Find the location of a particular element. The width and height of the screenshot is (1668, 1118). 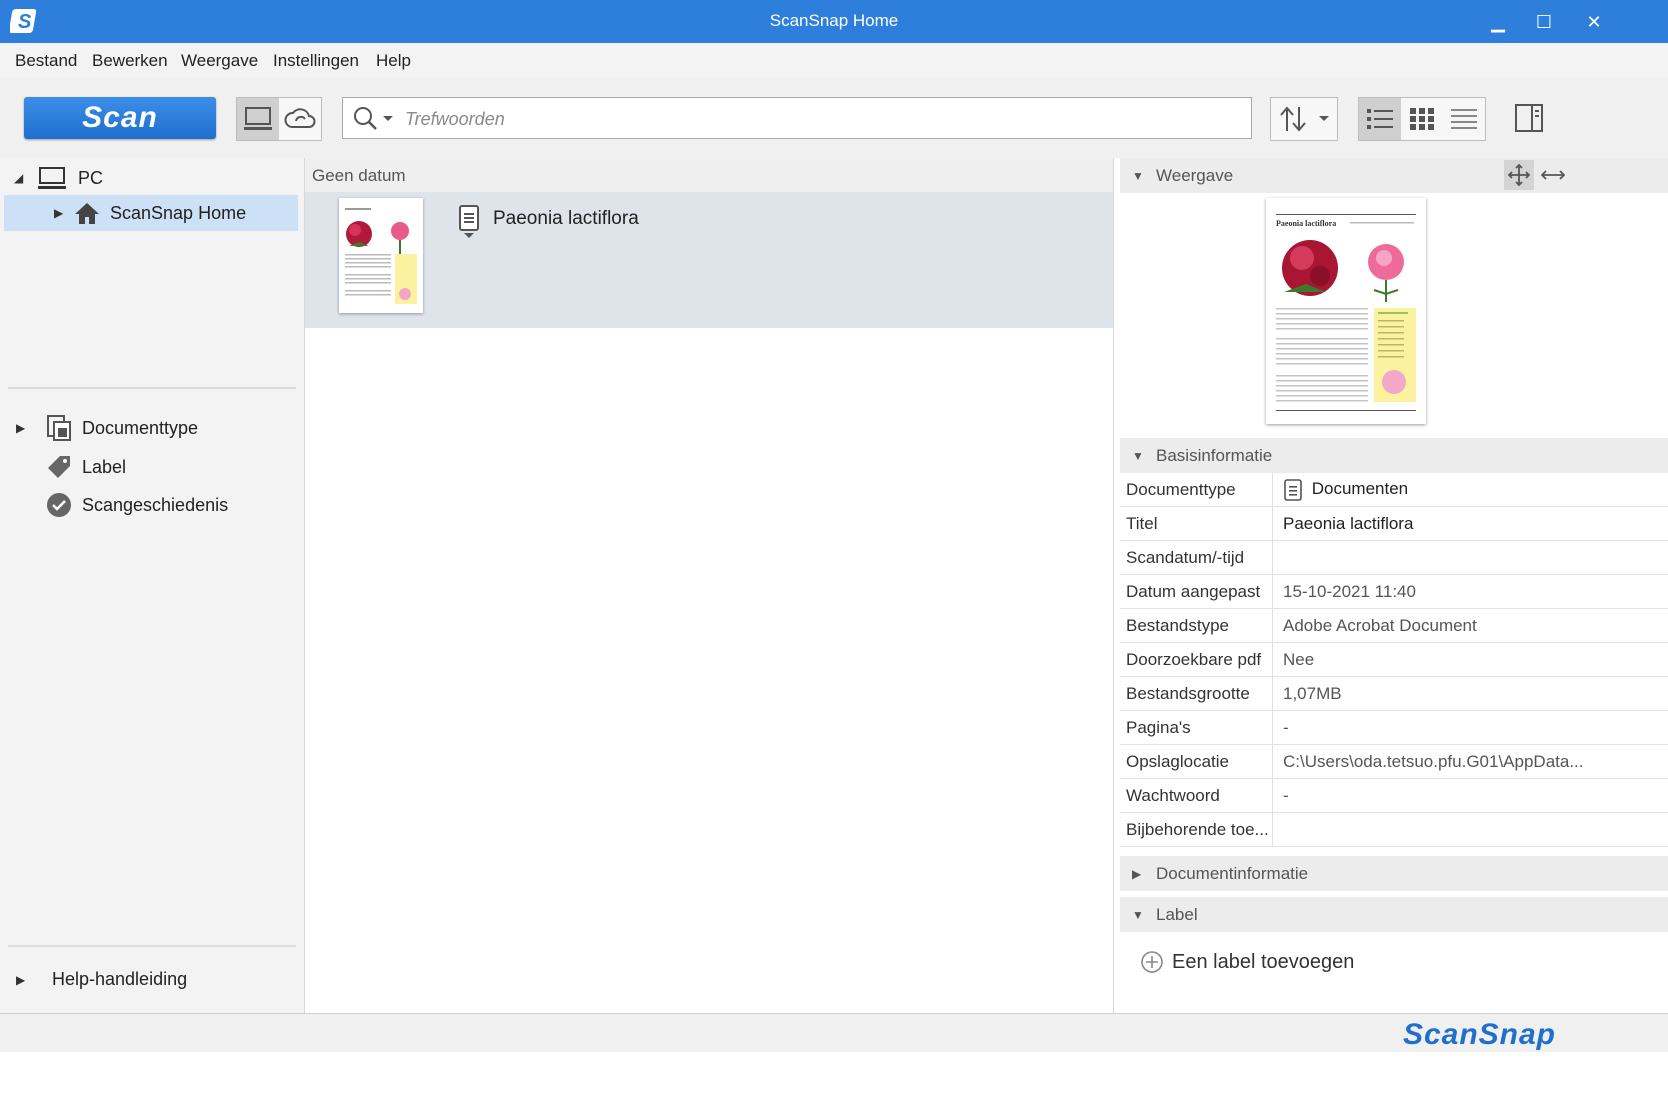

search-icon is located at coordinates (373, 118).